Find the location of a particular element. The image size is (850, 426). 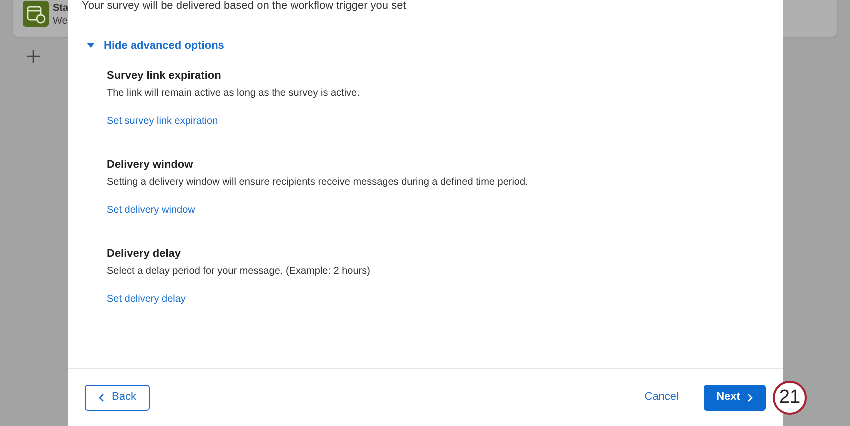

section-description: Select a delay period for your message. (Example: 2 hours) is located at coordinates (239, 271).